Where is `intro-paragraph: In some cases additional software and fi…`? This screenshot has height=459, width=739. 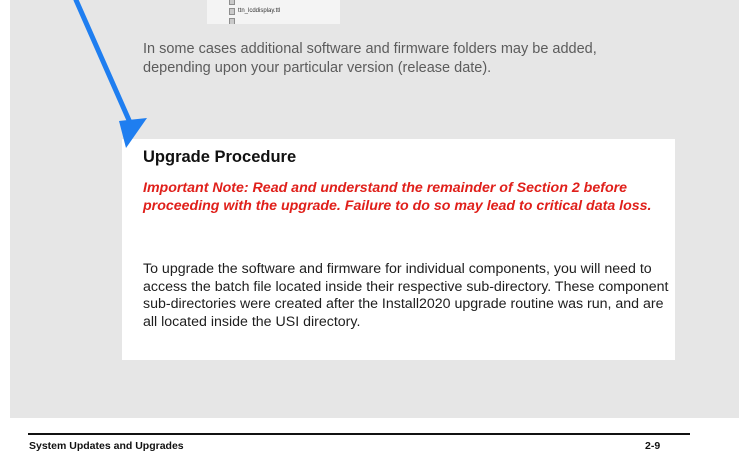 intro-paragraph: In some cases additional software and fi… is located at coordinates (370, 58).